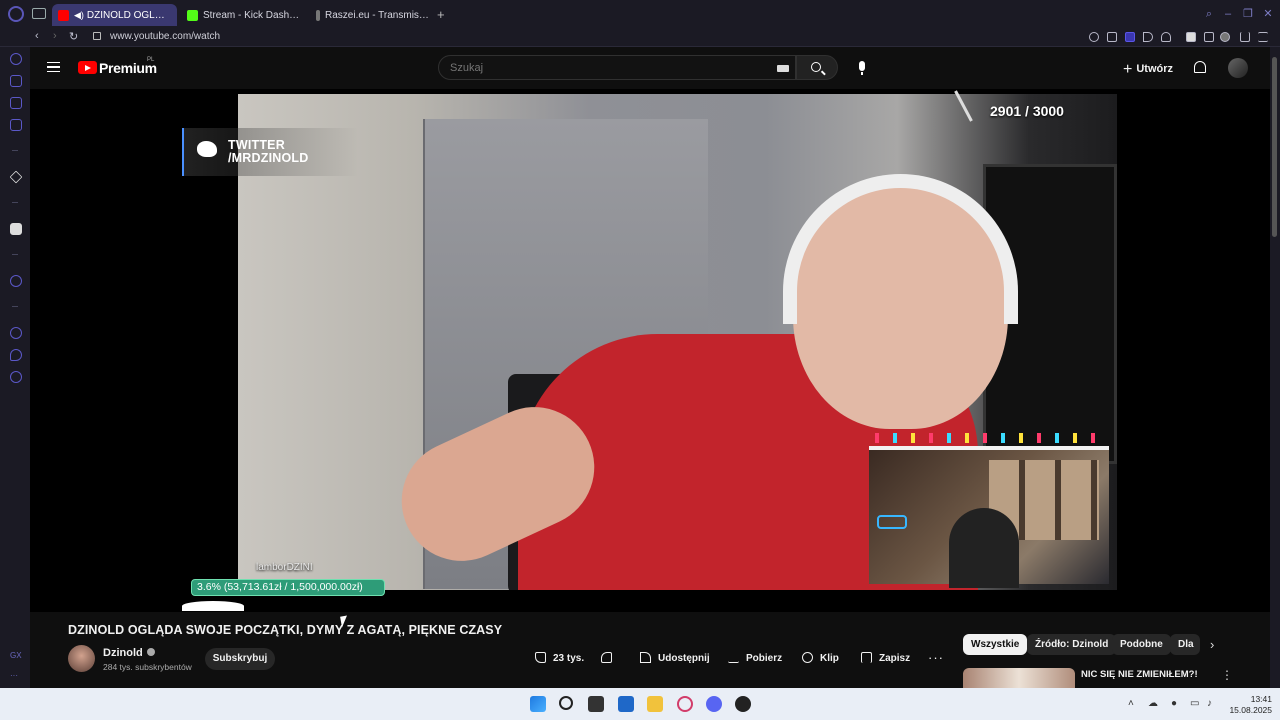 The width and height of the screenshot is (1280, 720). I want to click on gx-label: GX, so click(16, 655).